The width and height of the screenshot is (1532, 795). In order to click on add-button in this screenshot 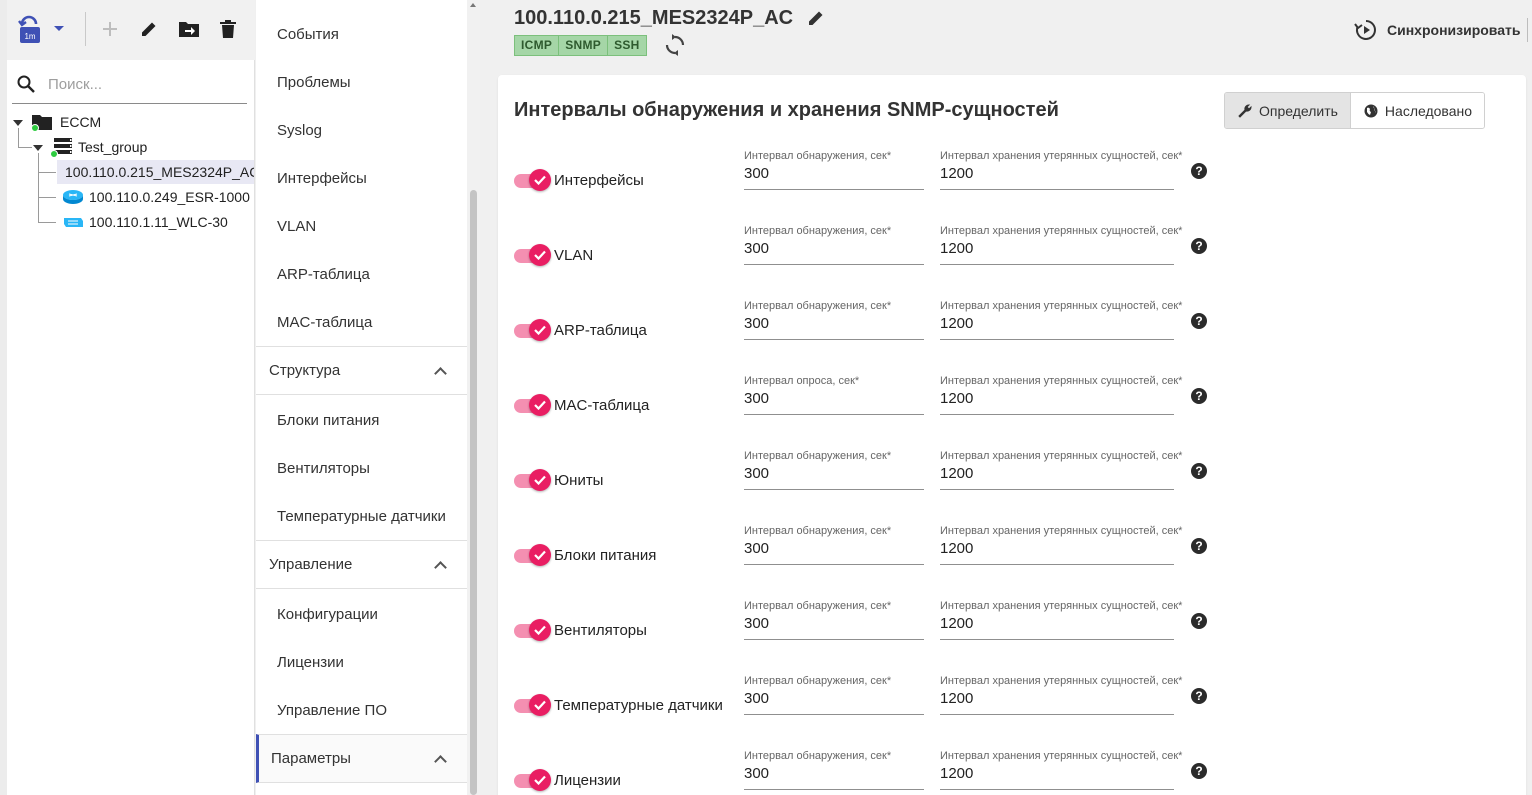, I will do `click(110, 29)`.